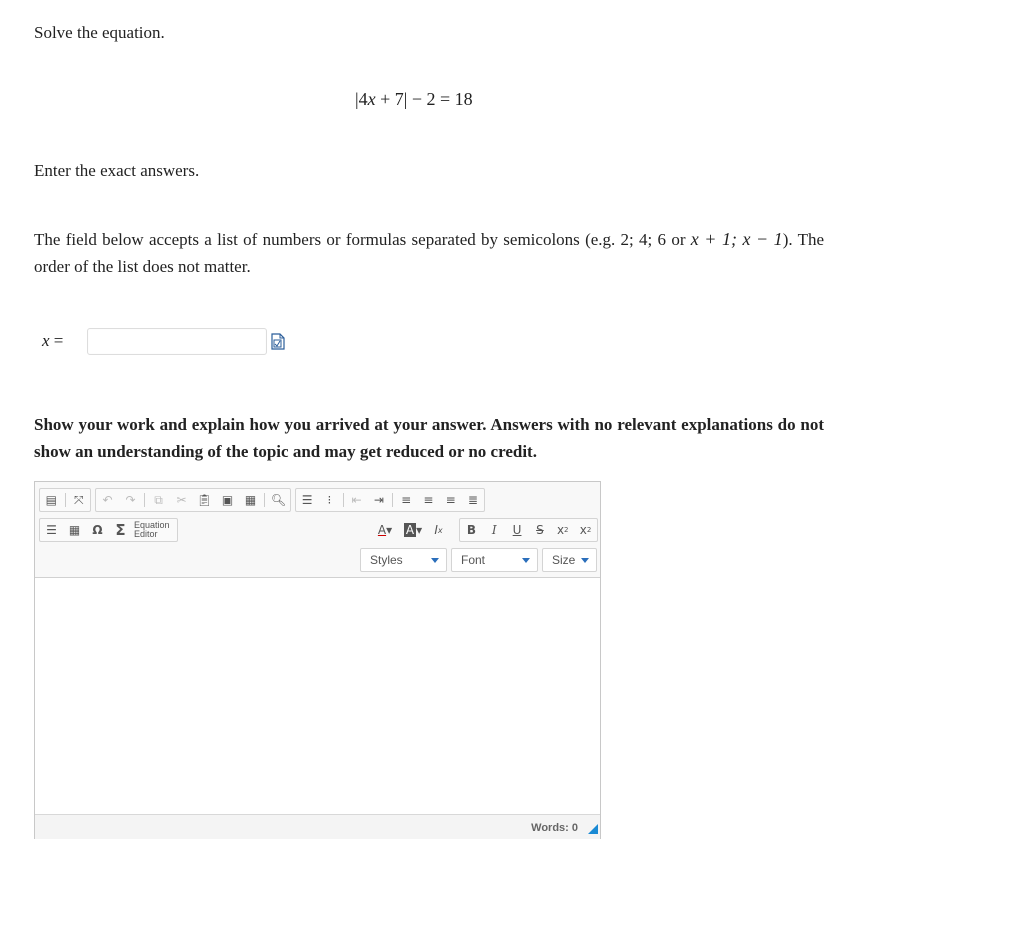 The height and width of the screenshot is (926, 1024). Describe the element at coordinates (317, 696) in the screenshot. I see `editor-content-area` at that location.